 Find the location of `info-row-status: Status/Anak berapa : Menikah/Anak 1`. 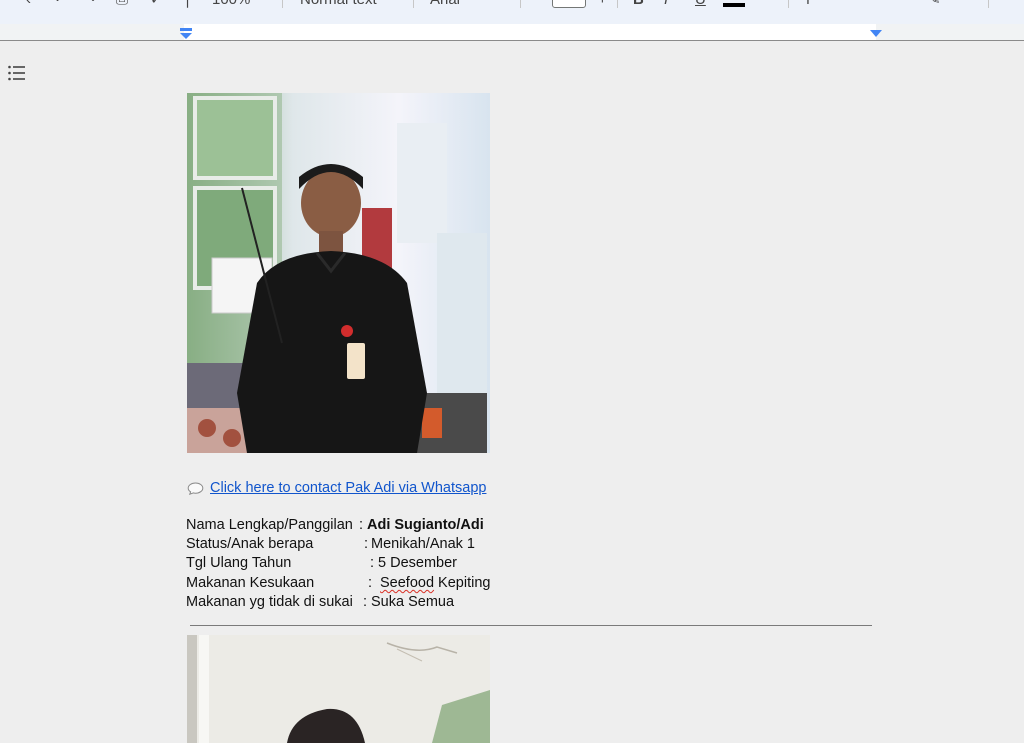

info-row-status: Status/Anak berapa : Menikah/Anak 1 is located at coordinates (330, 544).